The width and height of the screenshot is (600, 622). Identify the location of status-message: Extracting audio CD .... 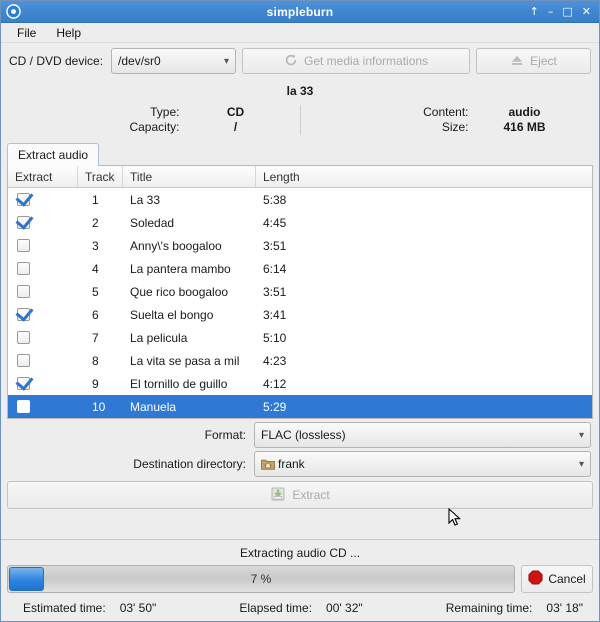
(300, 553).